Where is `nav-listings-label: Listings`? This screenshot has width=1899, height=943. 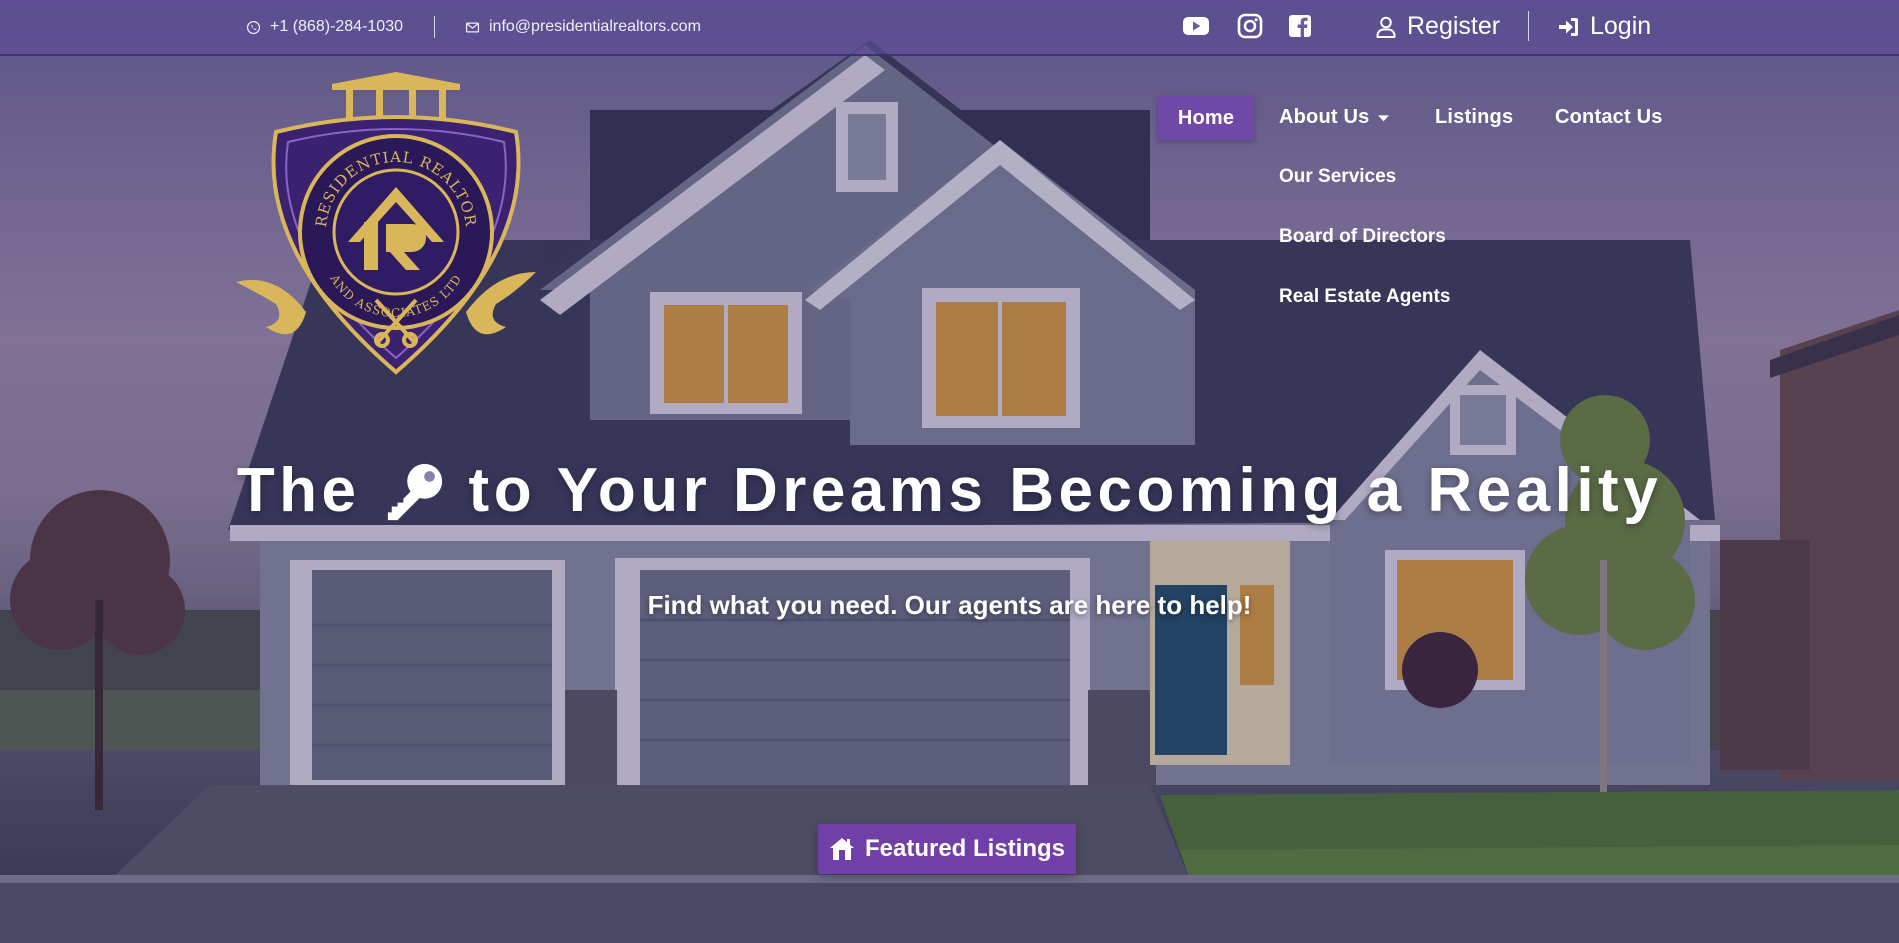 nav-listings-label: Listings is located at coordinates (1474, 117).